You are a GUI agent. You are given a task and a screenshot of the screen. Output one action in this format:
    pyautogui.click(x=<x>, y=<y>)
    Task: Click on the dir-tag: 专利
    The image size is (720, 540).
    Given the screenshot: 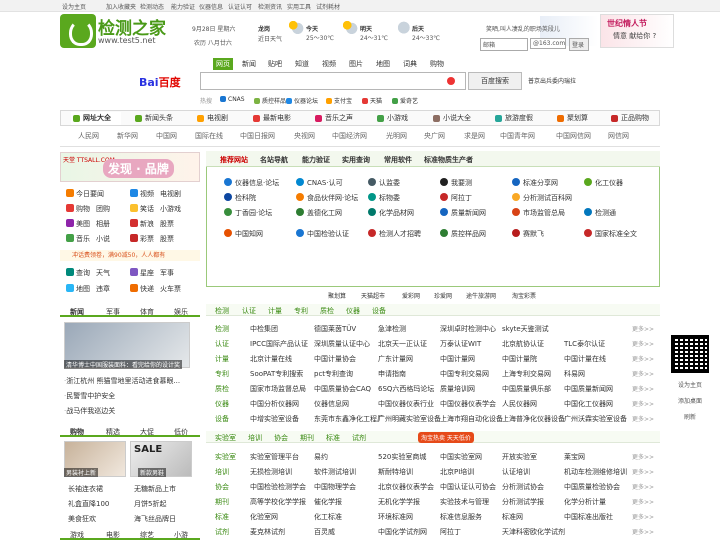 What is the action you would take?
    pyautogui.click(x=301, y=311)
    